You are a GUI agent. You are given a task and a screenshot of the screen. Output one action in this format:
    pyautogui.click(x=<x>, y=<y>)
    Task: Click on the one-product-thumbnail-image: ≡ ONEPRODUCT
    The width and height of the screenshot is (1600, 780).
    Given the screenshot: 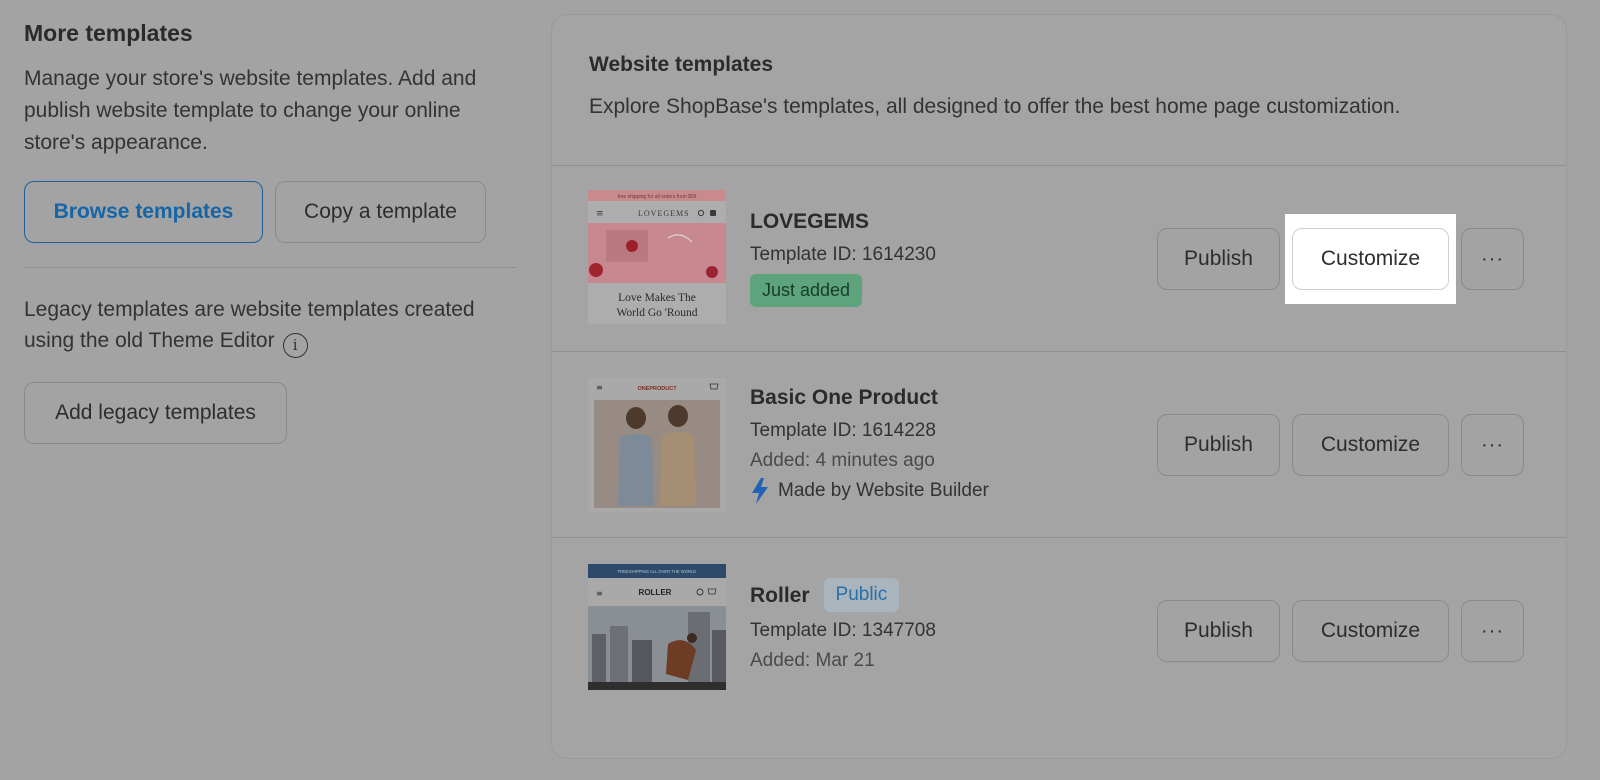 What is the action you would take?
    pyautogui.click(x=657, y=445)
    